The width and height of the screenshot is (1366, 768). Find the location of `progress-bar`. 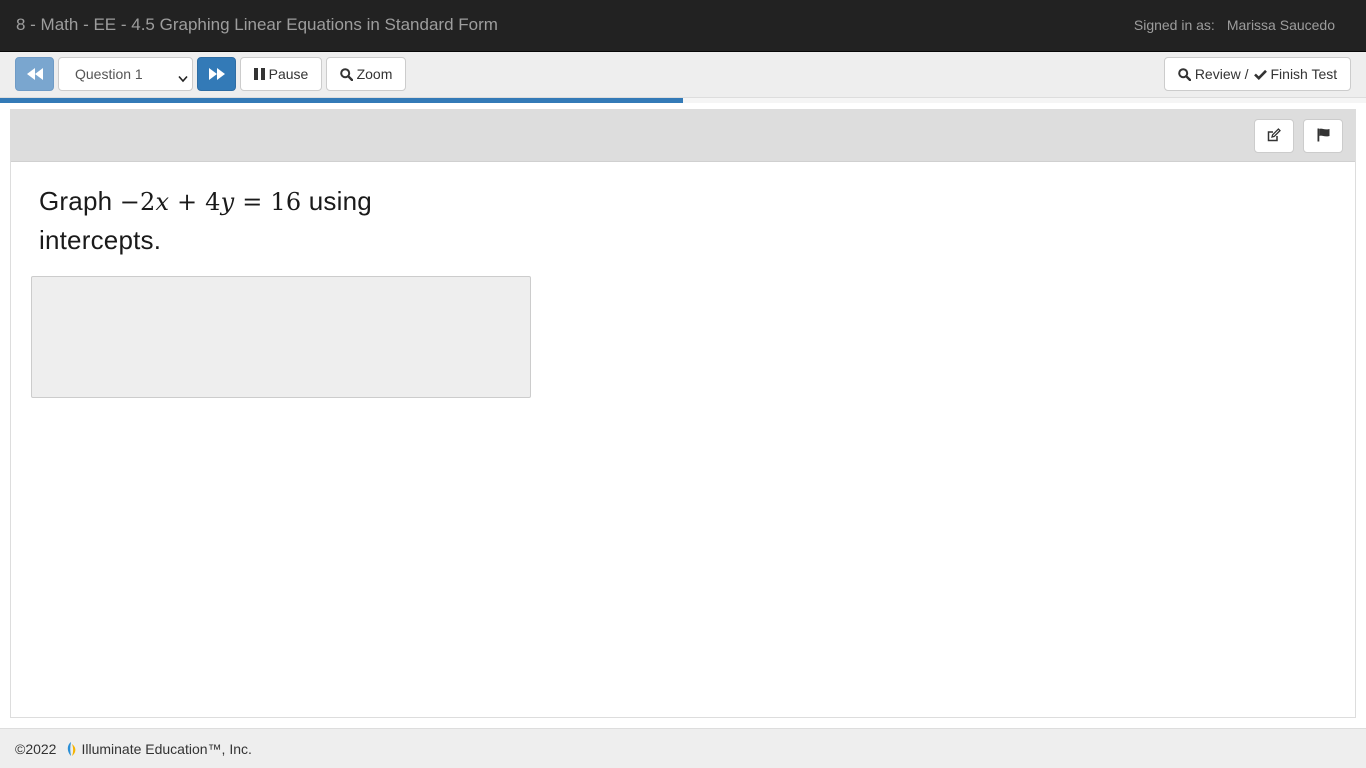

progress-bar is located at coordinates (683, 100).